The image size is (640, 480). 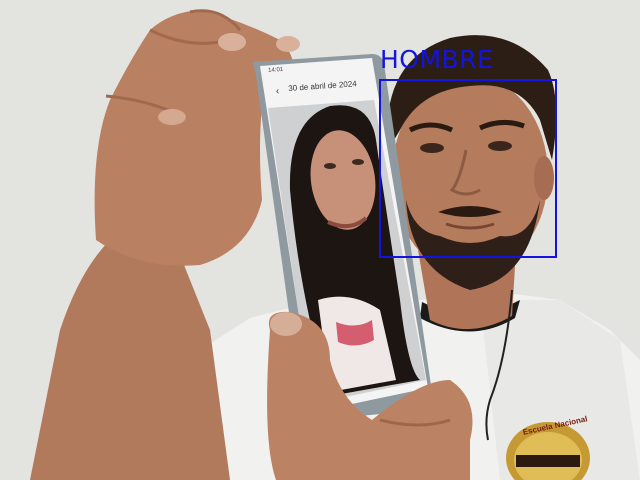 I want to click on phone-status-time: 14:01, so click(x=276, y=70).